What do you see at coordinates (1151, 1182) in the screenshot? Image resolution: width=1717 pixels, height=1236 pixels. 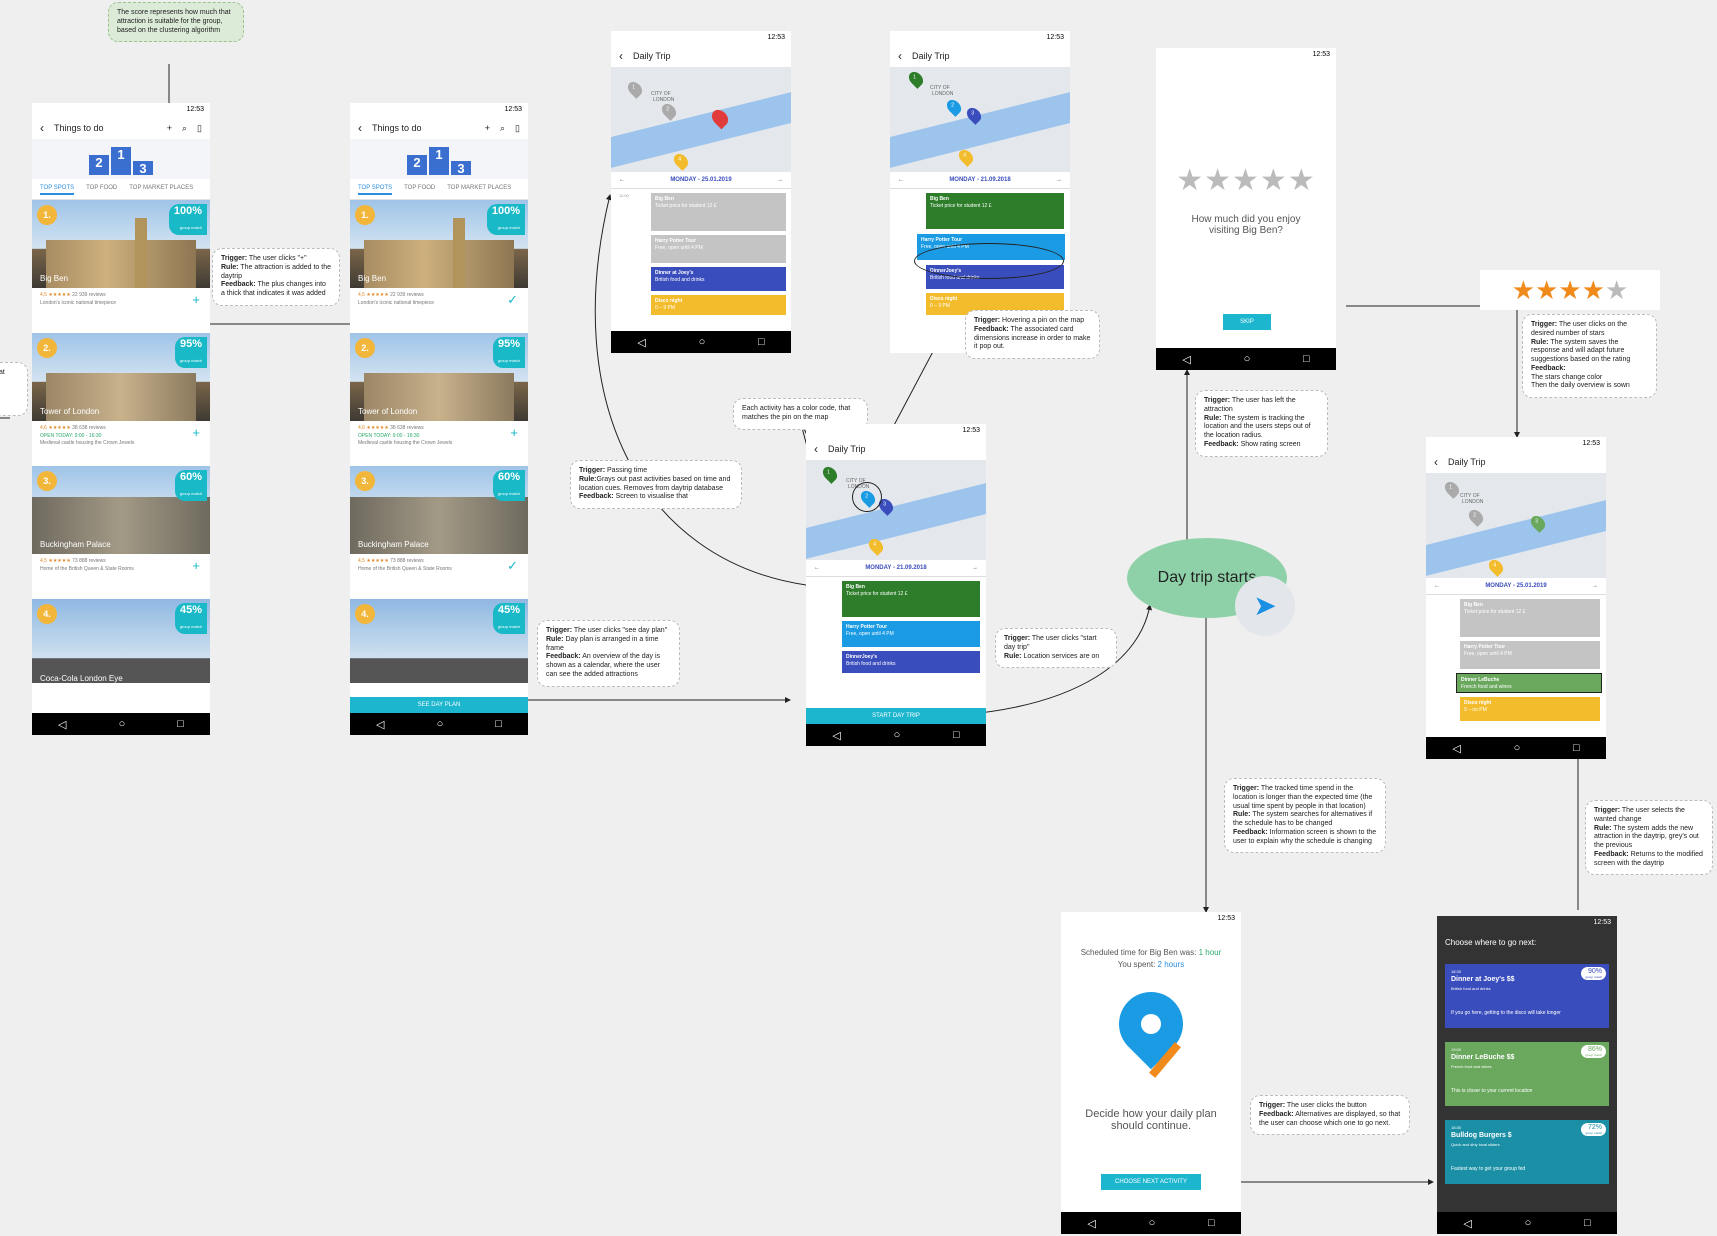 I see `choose-next-activity-button: CHOOSE NEXT ACTIVITY` at bounding box center [1151, 1182].